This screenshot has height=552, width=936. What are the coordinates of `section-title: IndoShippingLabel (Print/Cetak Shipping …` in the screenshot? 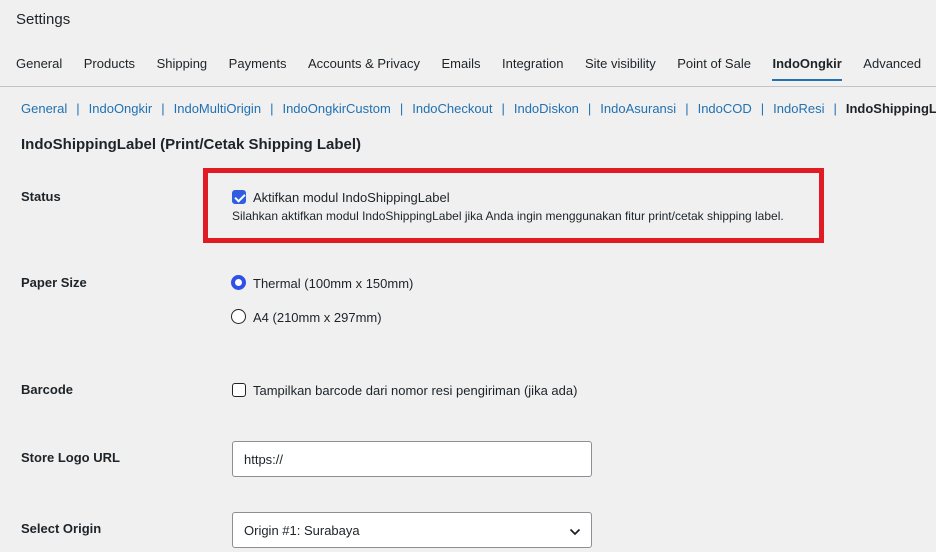 It's located at (191, 144).